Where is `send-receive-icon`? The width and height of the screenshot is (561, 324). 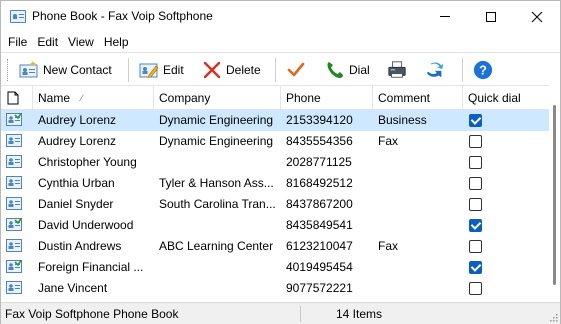 send-receive-icon is located at coordinates (435, 70).